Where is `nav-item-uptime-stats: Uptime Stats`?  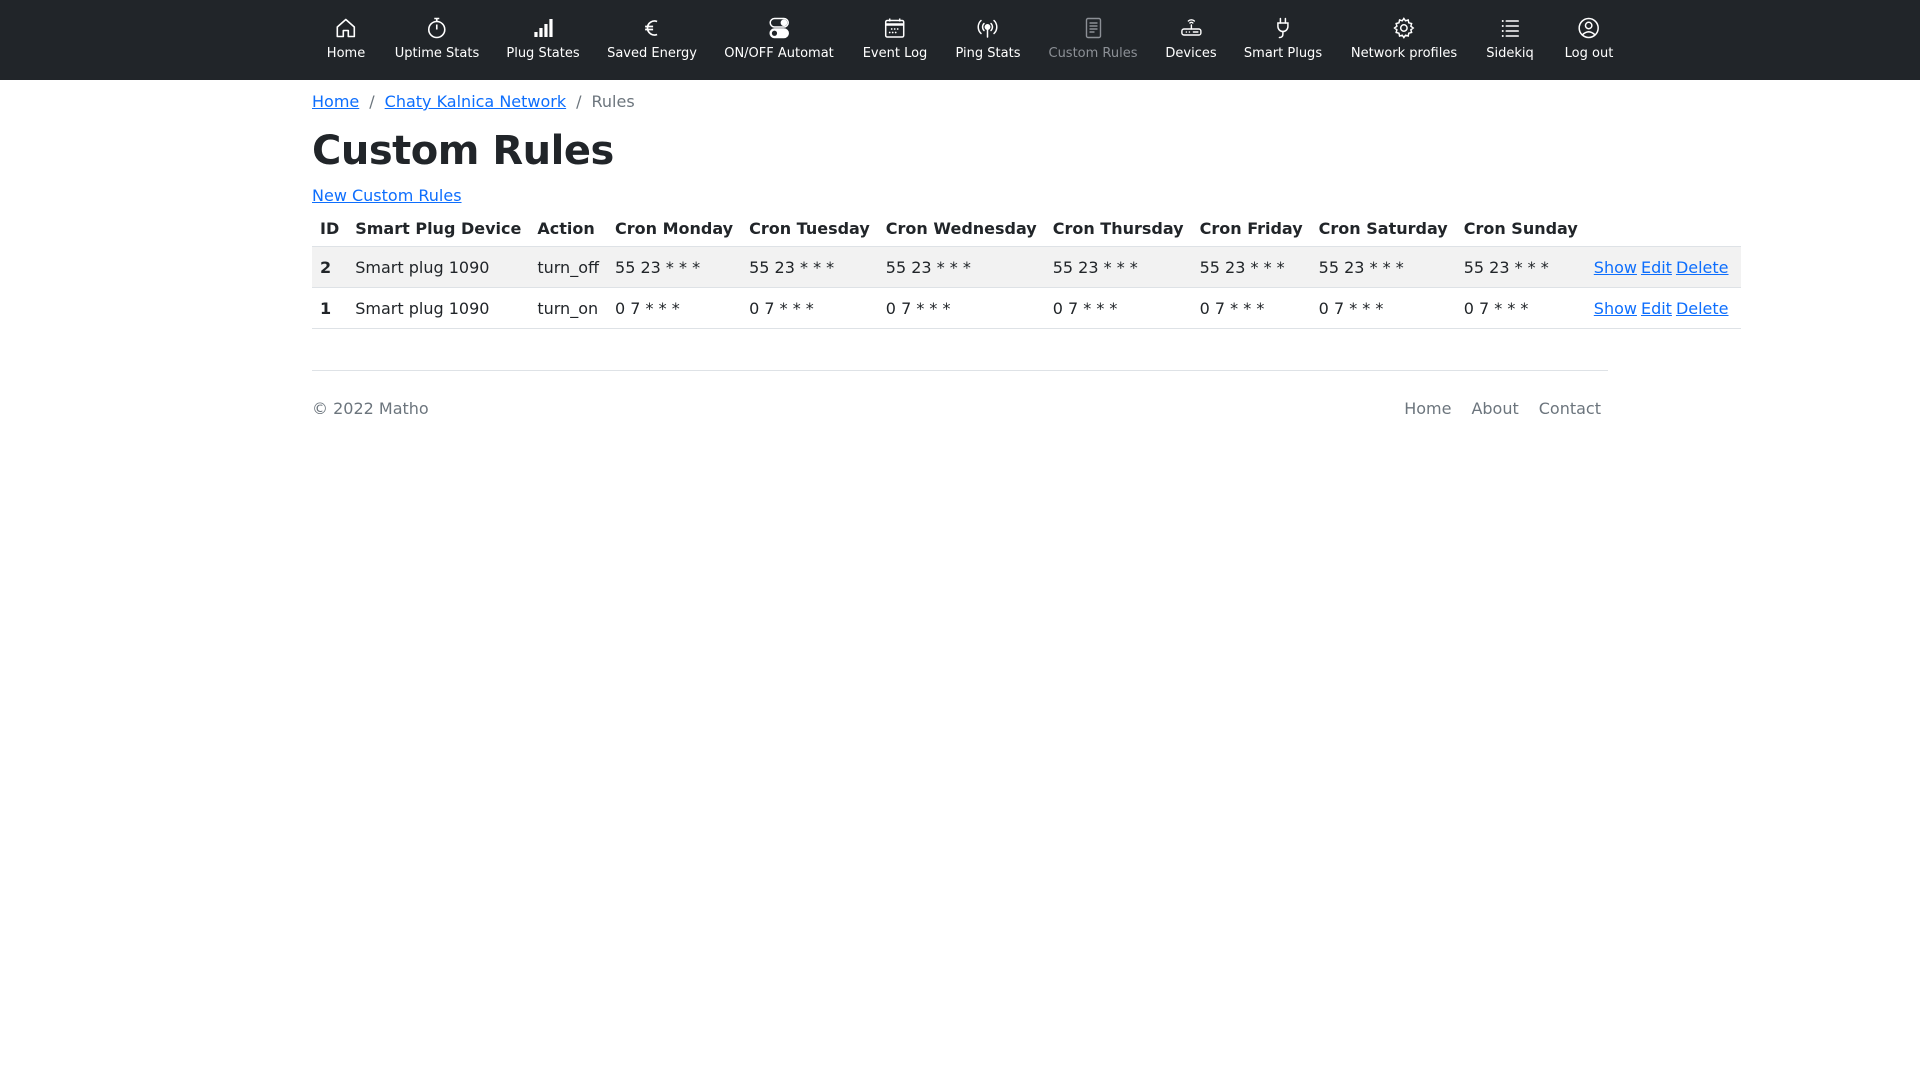 nav-item-uptime-stats: Uptime Stats is located at coordinates (437, 40).